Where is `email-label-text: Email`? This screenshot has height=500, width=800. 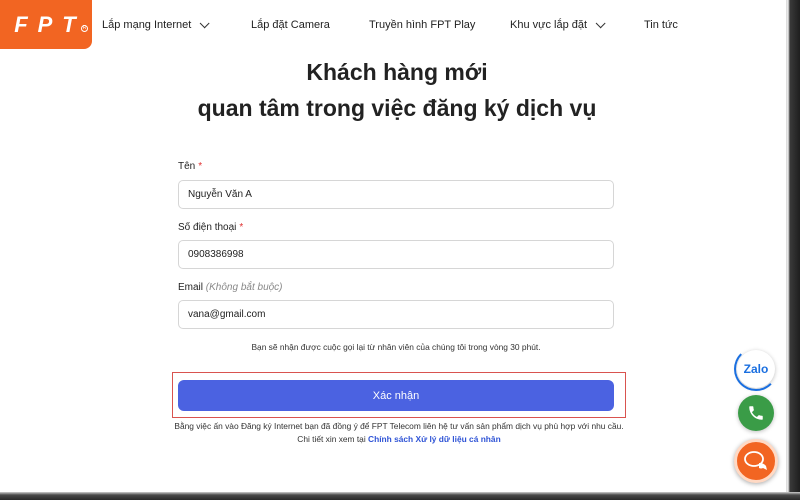 email-label-text: Email is located at coordinates (191, 287).